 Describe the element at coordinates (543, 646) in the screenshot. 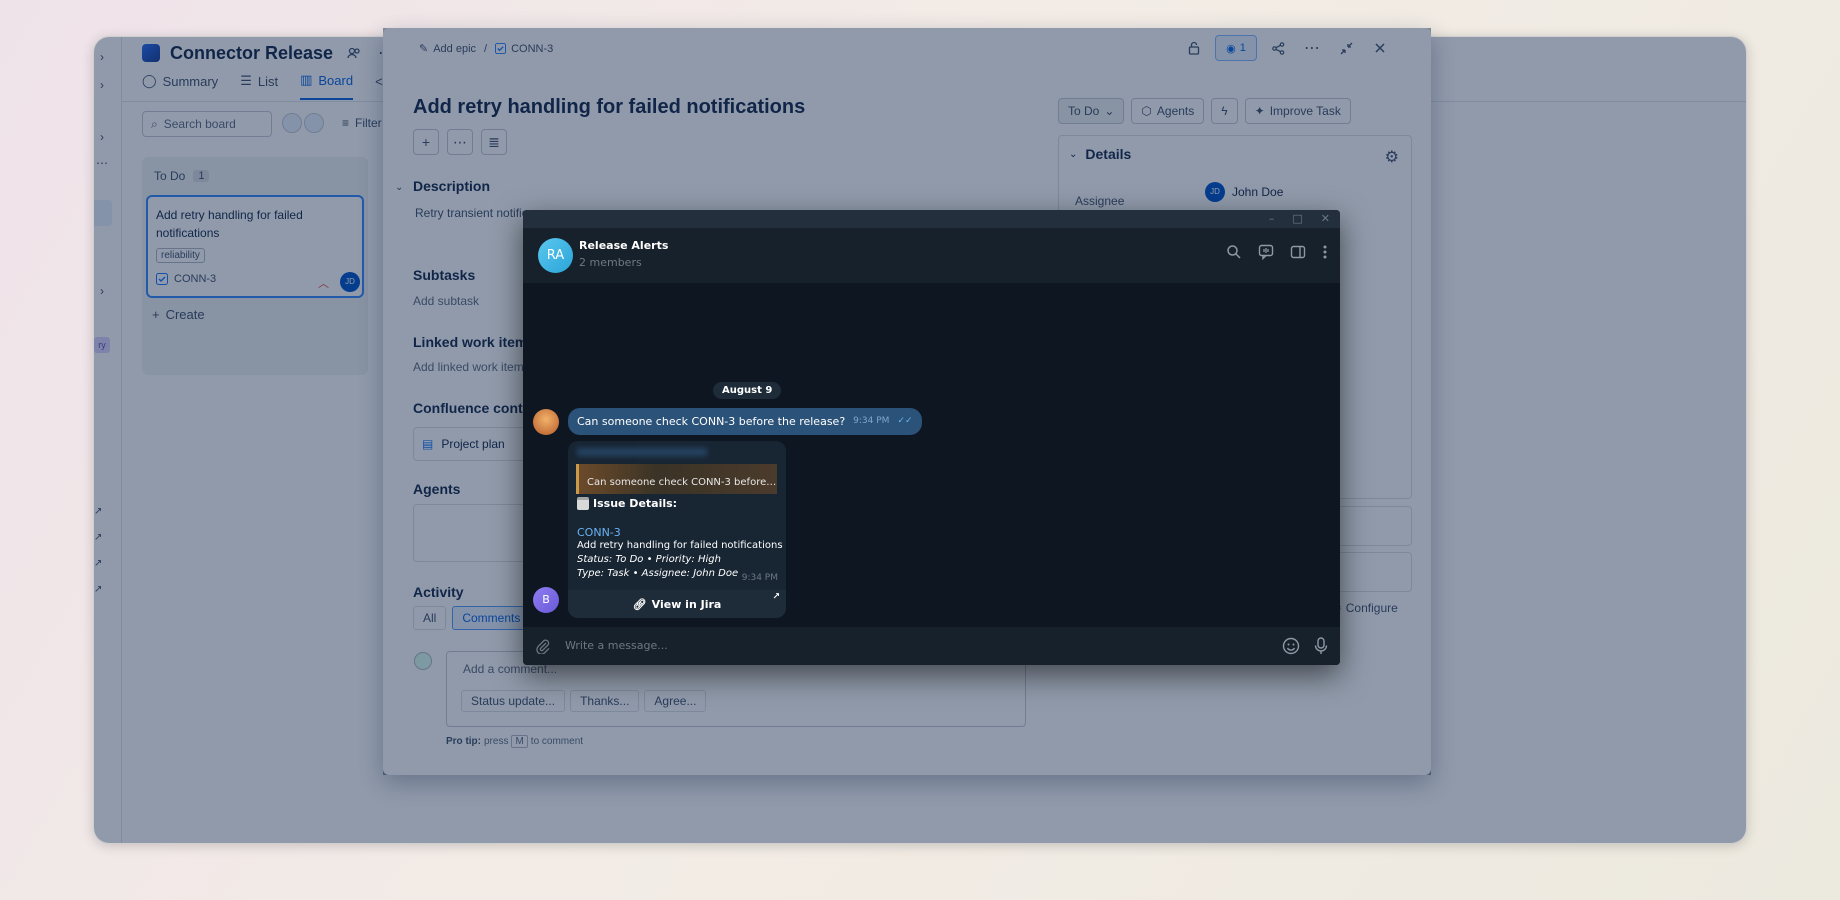

I see `paperclip-icon` at that location.